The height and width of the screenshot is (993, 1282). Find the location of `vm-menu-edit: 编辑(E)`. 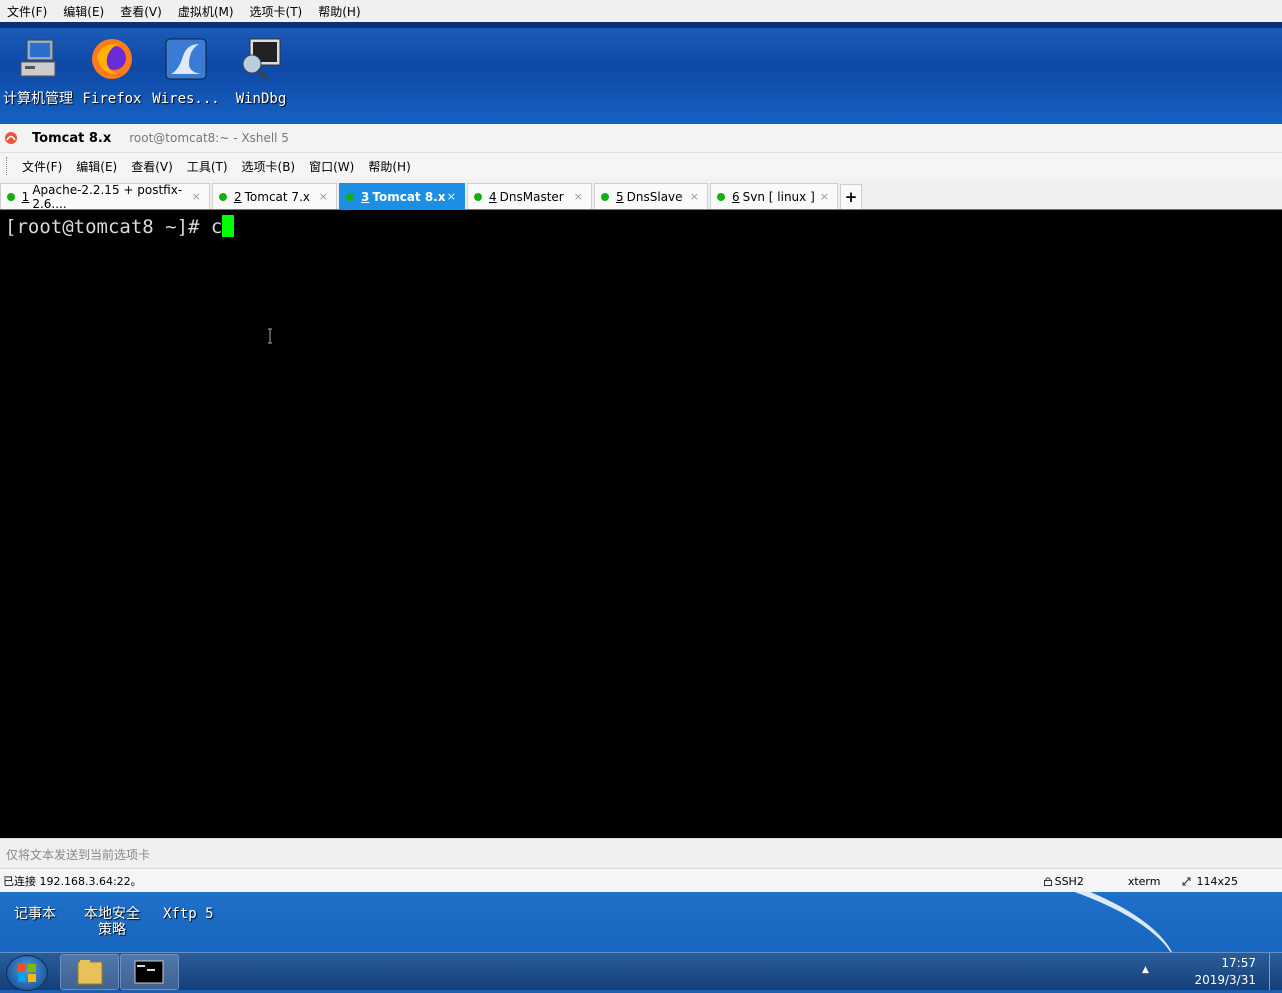

vm-menu-edit: 编辑(E) is located at coordinates (83, 11).